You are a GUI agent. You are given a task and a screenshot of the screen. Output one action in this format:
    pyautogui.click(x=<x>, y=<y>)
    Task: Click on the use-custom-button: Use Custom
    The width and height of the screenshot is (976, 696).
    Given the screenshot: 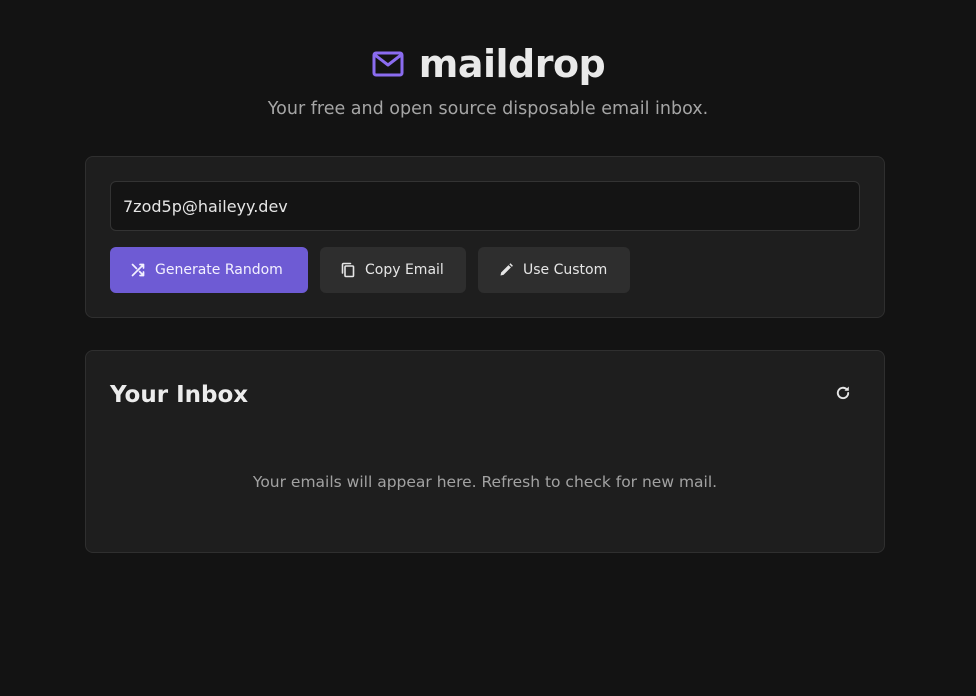 What is the action you would take?
    pyautogui.click(x=554, y=270)
    